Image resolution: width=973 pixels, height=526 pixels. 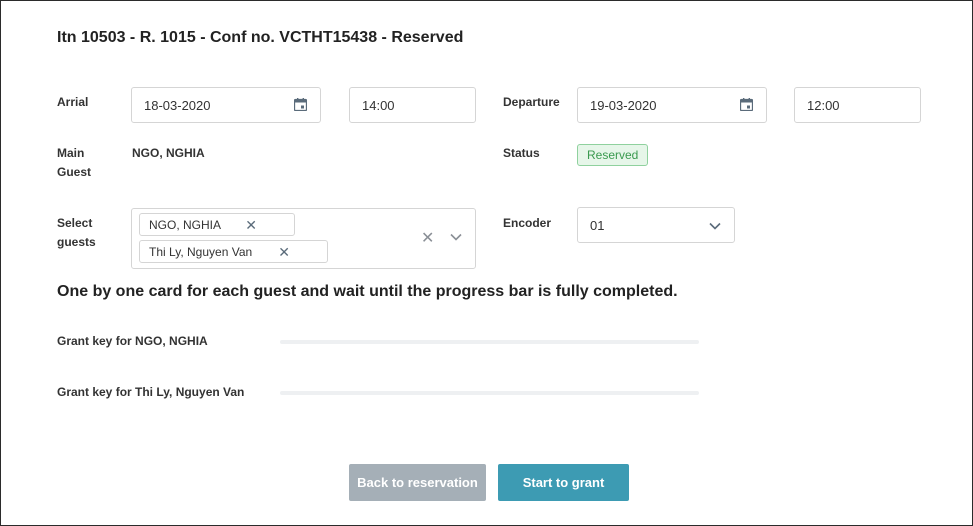 I want to click on arrival-date-input: 18-03-2020, so click(x=226, y=105).